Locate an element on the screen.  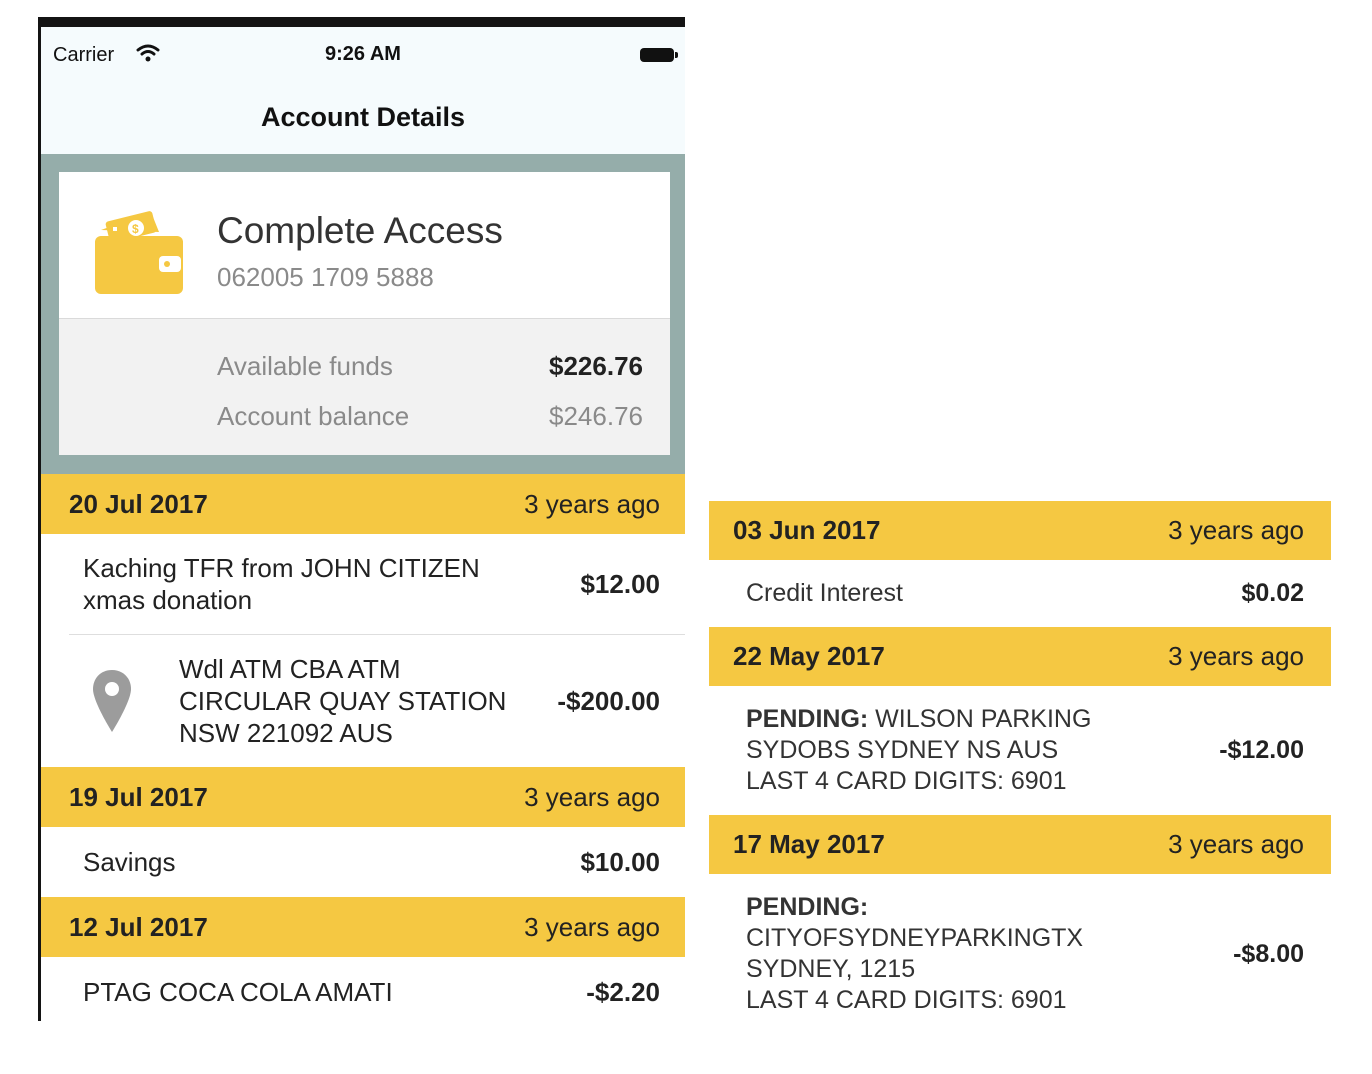
transaction-row: Credit Interest $0.02 is located at coordinates (1020, 593).